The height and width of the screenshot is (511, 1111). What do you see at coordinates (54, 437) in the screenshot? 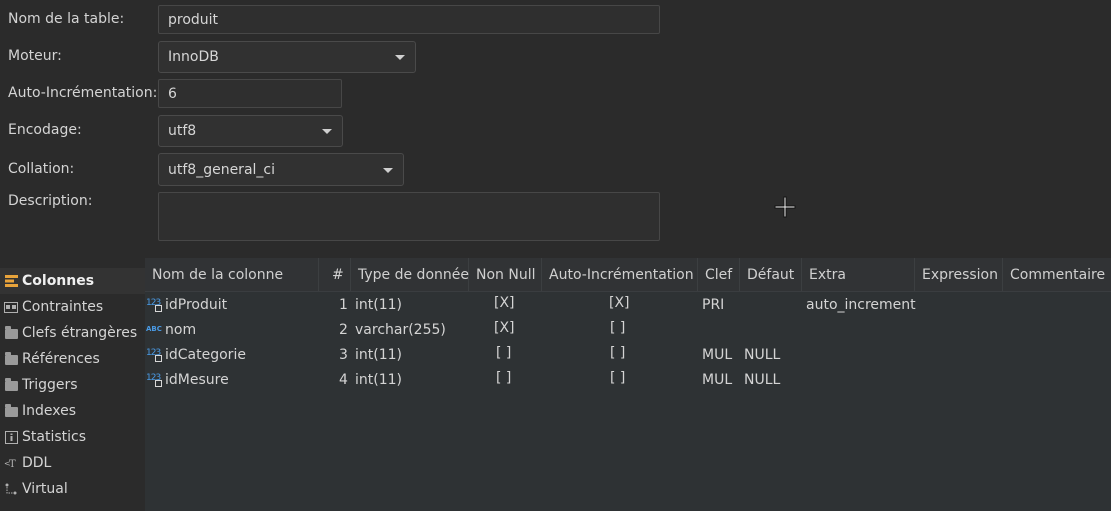
I see `tab-label: Statistics` at bounding box center [54, 437].